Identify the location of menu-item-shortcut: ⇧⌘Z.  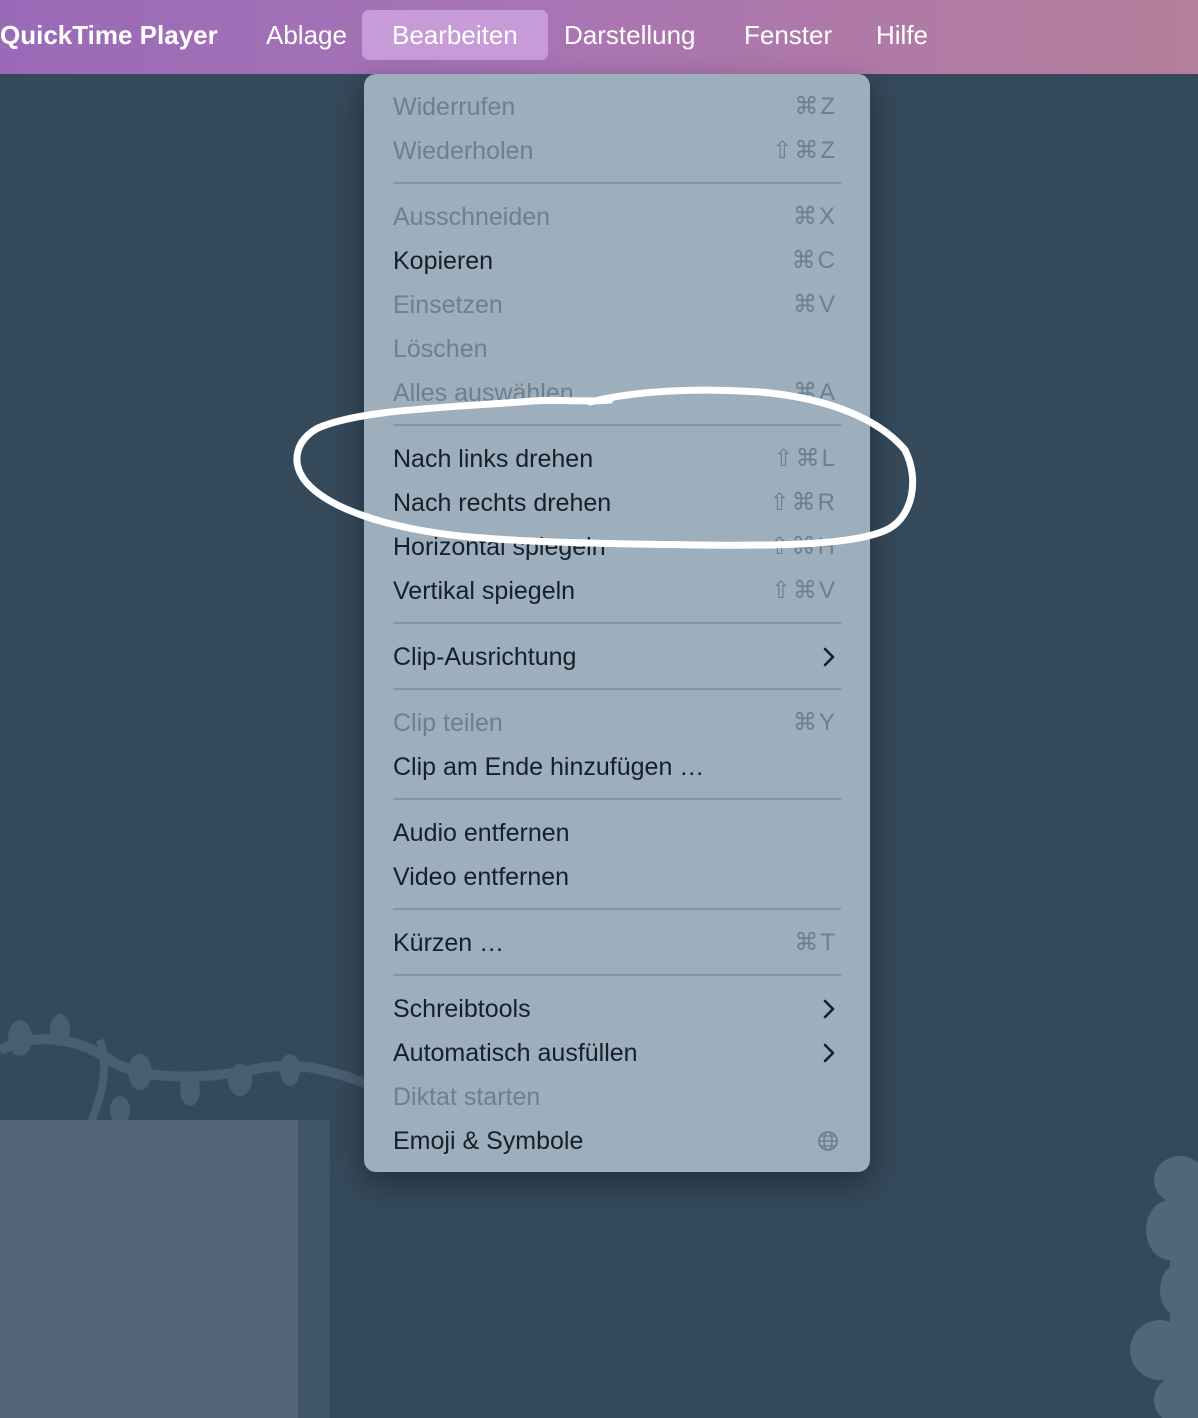
(804, 150).